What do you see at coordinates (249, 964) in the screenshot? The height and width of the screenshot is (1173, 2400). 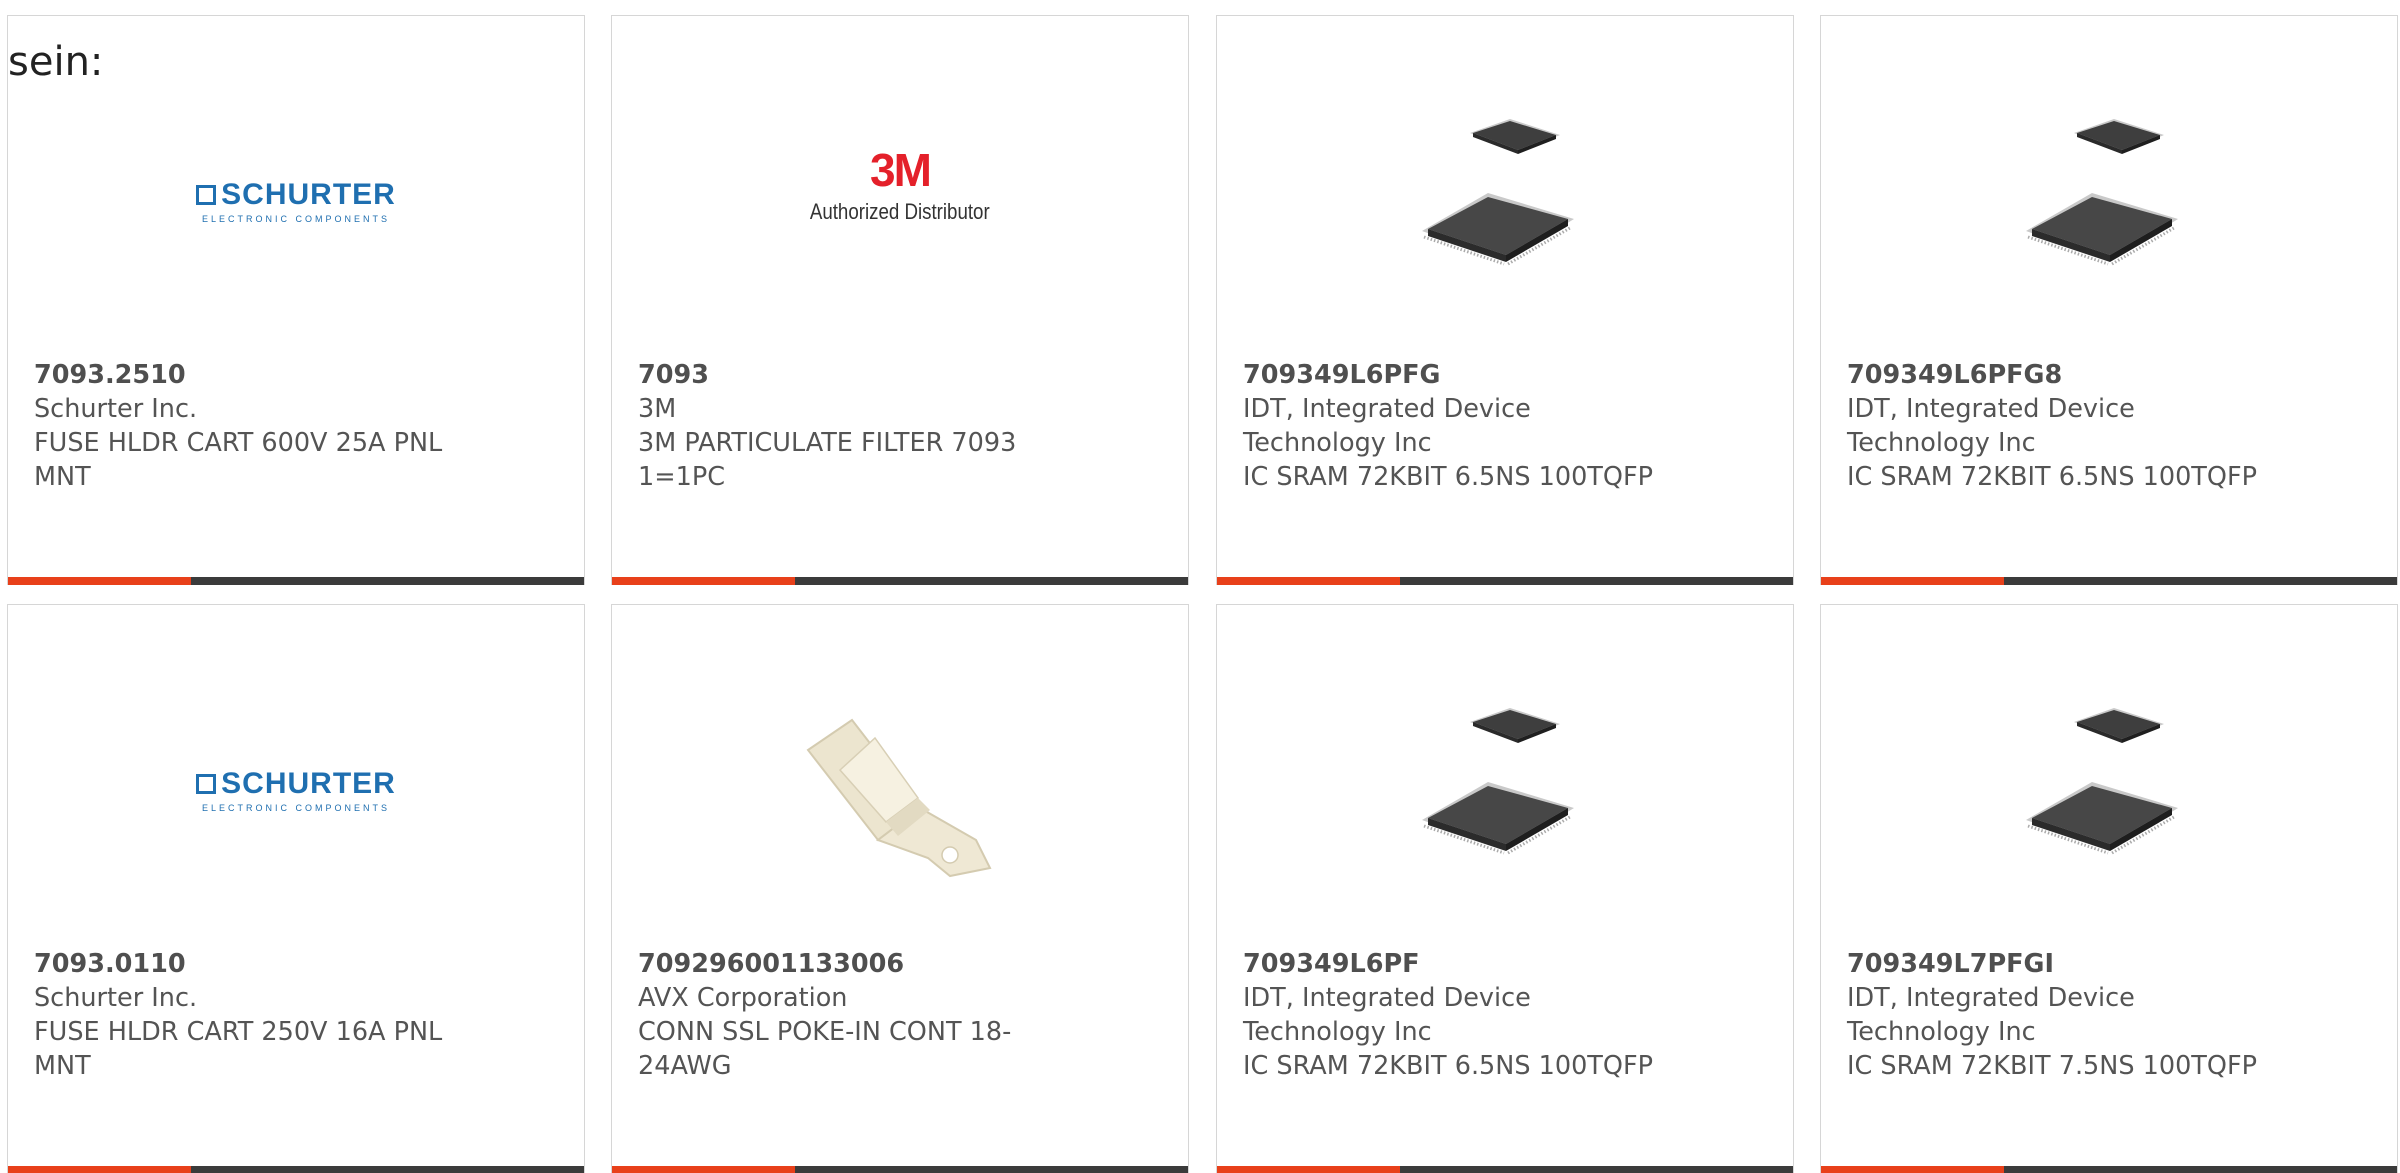 I see `part-number-link: 7093.0110` at bounding box center [249, 964].